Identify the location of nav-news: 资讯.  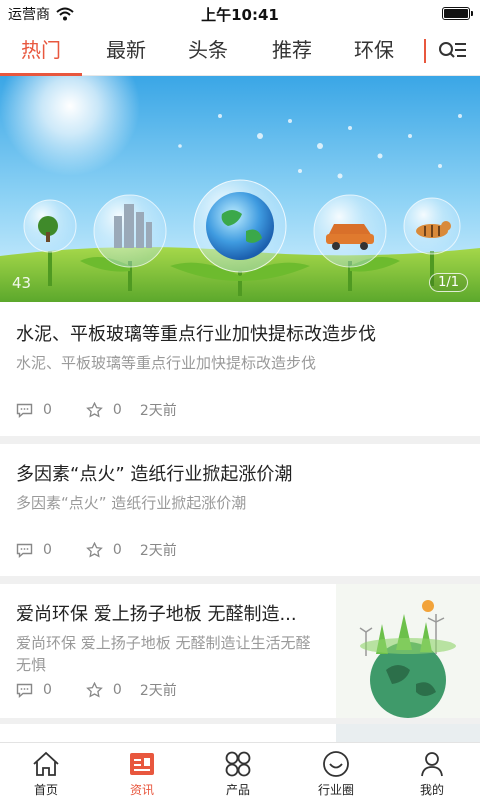
(142, 771).